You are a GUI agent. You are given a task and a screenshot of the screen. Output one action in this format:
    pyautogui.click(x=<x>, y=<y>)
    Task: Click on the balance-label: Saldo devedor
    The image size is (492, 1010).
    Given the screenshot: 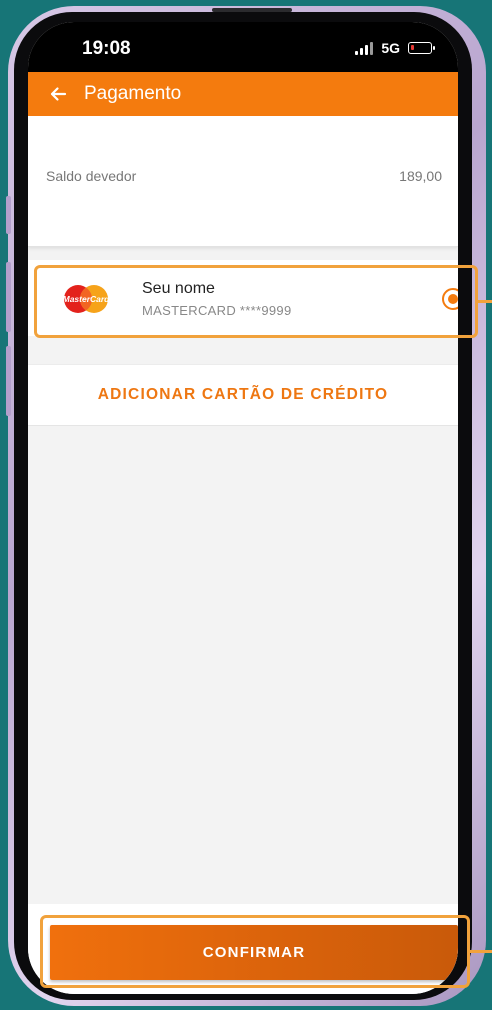 What is the action you would take?
    pyautogui.click(x=91, y=176)
    